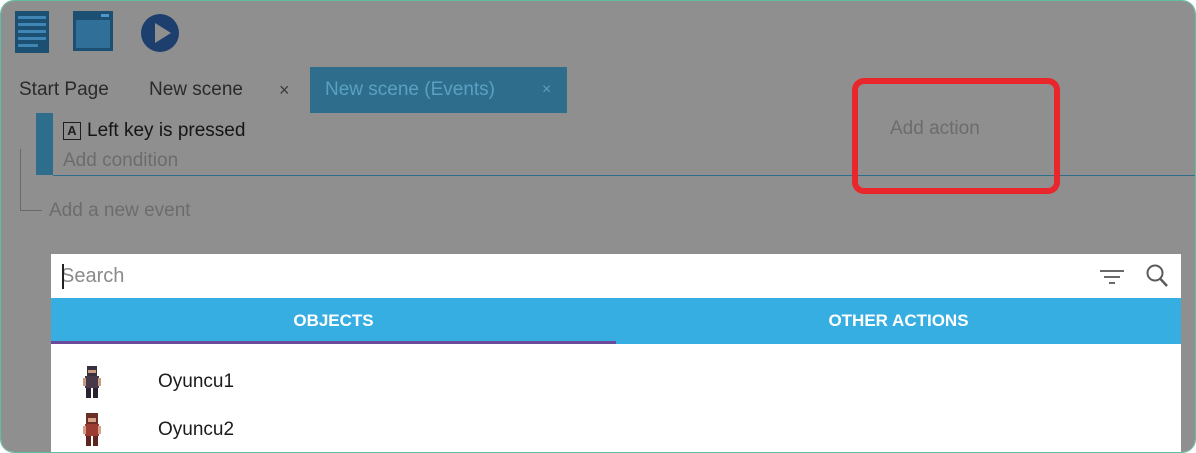 The image size is (1196, 453). Describe the element at coordinates (196, 381) in the screenshot. I see `object-name: Oyuncu1` at that location.